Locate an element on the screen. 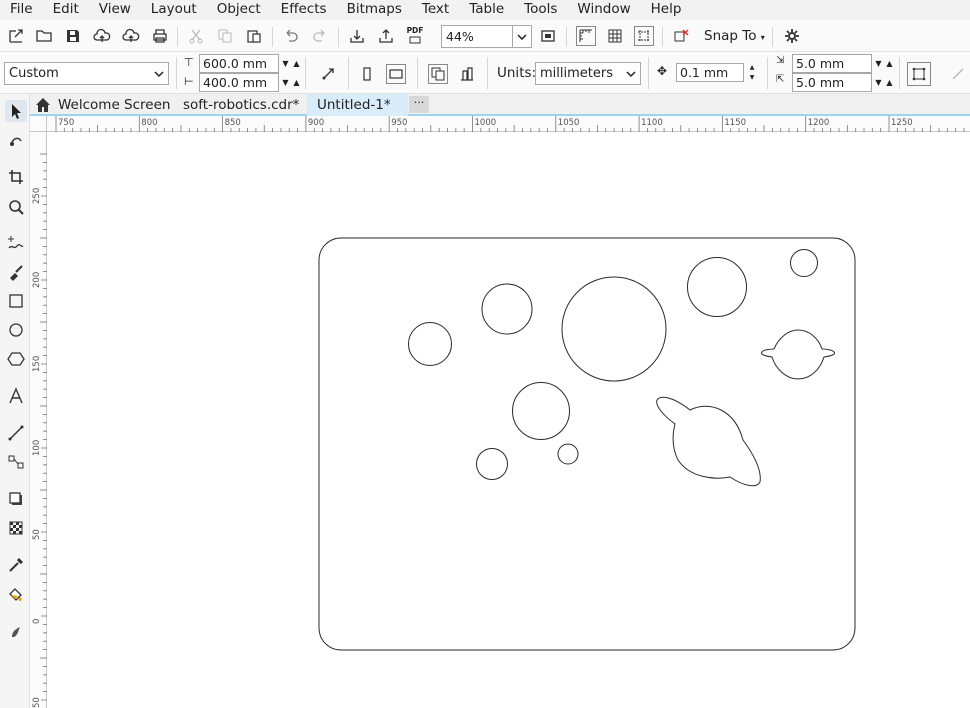 This screenshot has width=970, height=708. import-icon is located at coordinates (357, 36).